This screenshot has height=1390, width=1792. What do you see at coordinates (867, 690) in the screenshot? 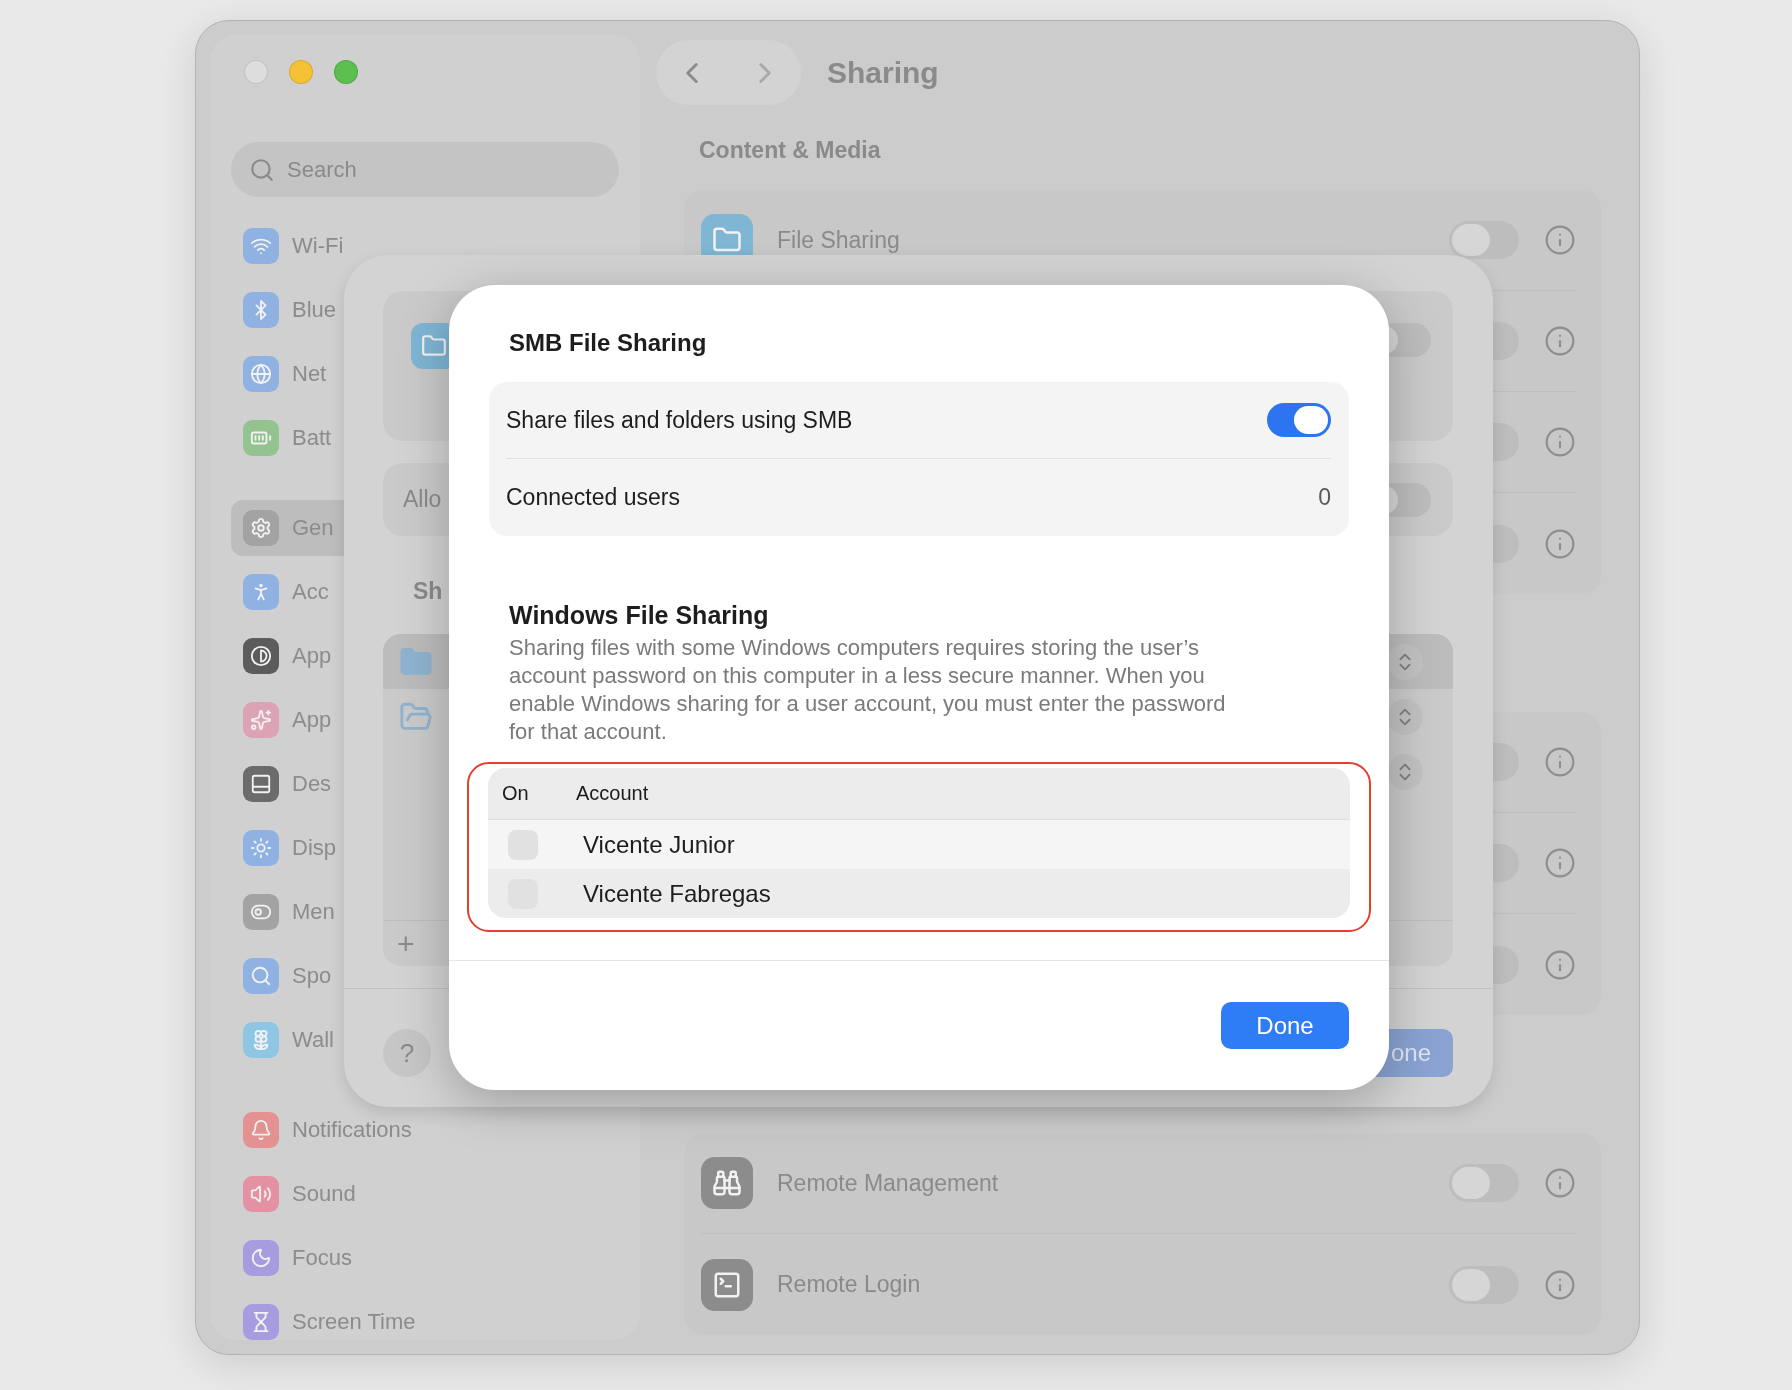
I see `description-text: Sharing files with some Windows computers requires storing the user’s account password on this computer in a less secure manner. When you enable Windows sharing for a user account, you must enter the password for that account.` at bounding box center [867, 690].